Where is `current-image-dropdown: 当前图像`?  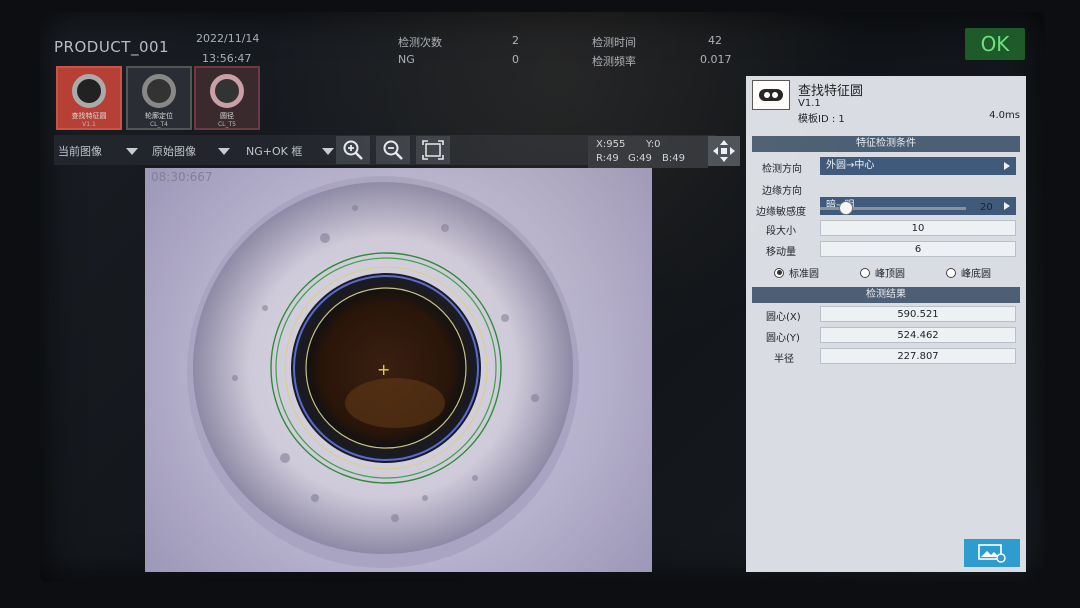
current-image-dropdown: 当前图像 is located at coordinates (98, 151).